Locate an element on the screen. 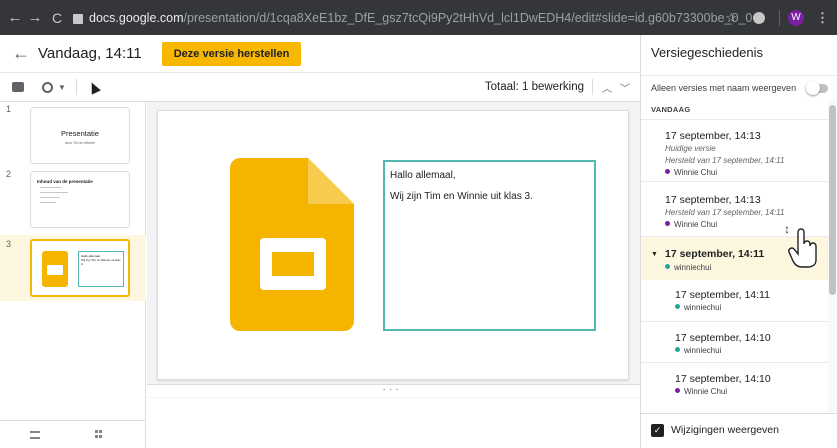  hand-cursor-icon is located at coordinates (802, 248).